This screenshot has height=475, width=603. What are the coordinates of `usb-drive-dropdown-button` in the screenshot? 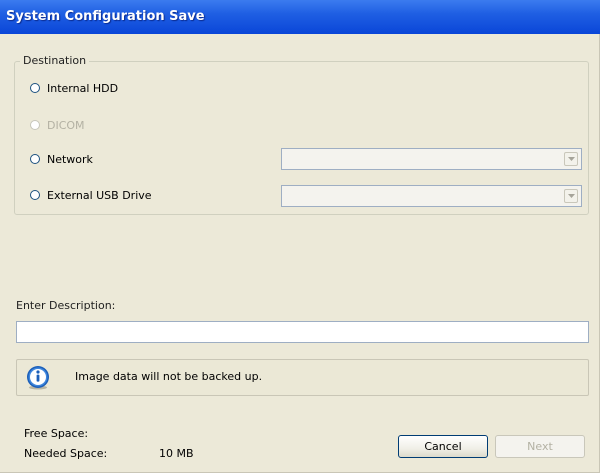 It's located at (571, 196).